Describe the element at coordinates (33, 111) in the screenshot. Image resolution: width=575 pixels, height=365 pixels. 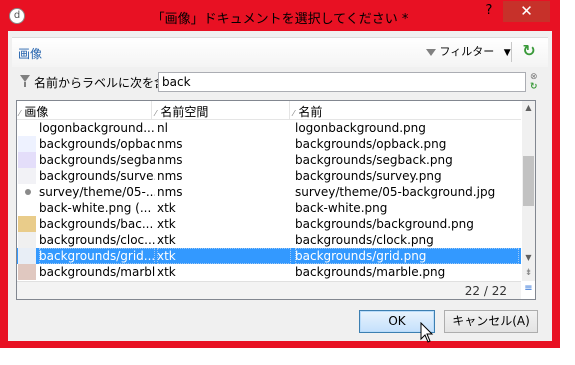
I see `column-header-image: ⁄ 画像` at that location.